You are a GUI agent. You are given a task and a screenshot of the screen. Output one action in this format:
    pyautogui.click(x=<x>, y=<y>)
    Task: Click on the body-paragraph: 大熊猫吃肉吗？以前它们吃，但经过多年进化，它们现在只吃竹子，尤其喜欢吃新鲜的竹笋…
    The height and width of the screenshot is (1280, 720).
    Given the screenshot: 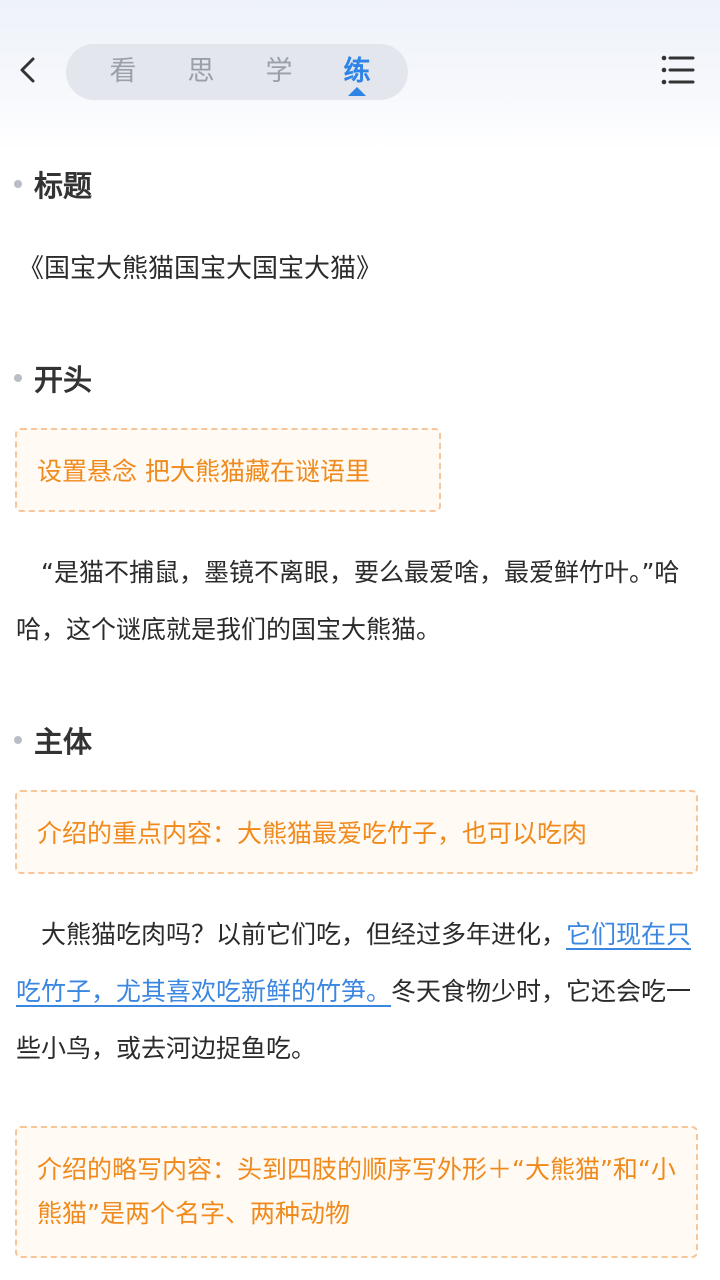 What is the action you would take?
    pyautogui.click(x=361, y=991)
    